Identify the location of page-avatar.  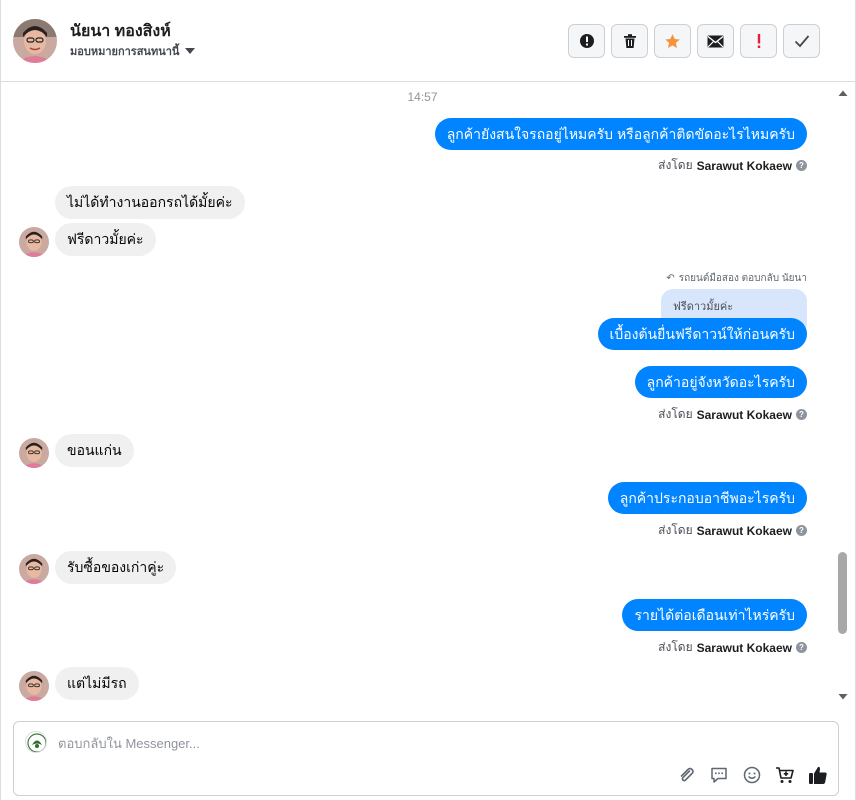
(36, 742).